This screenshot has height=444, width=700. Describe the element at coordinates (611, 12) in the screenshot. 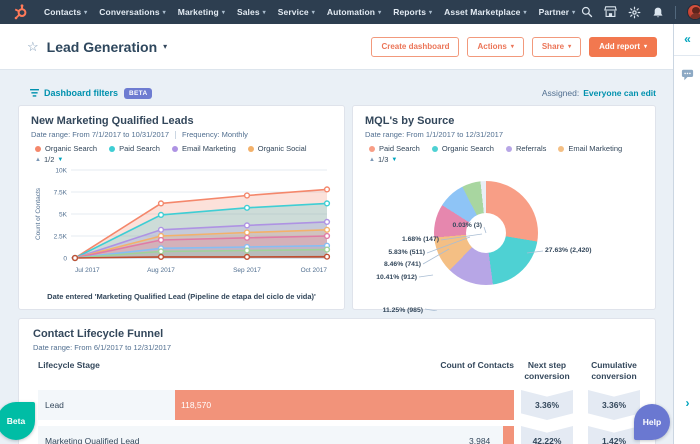

I see `marketplace-icon` at that location.